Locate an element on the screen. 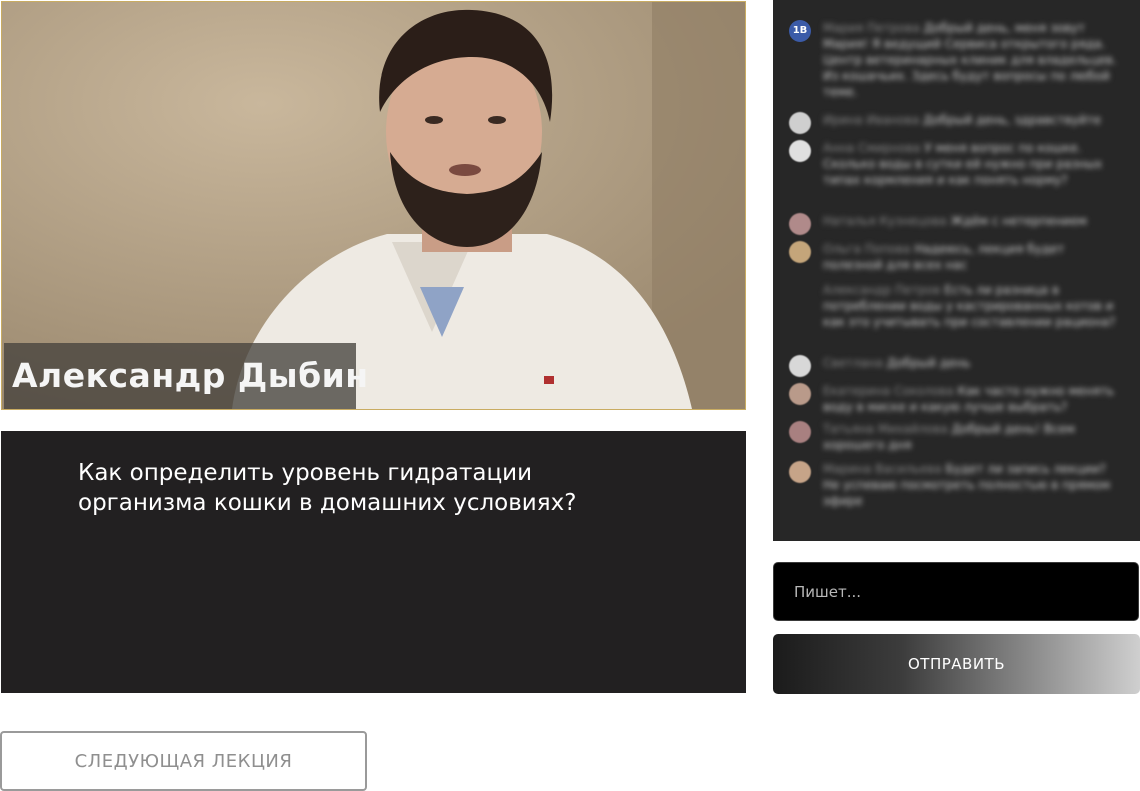  chat-message: Наталья Кузнецова Ждём с нетерпением is located at coordinates (959, 224).